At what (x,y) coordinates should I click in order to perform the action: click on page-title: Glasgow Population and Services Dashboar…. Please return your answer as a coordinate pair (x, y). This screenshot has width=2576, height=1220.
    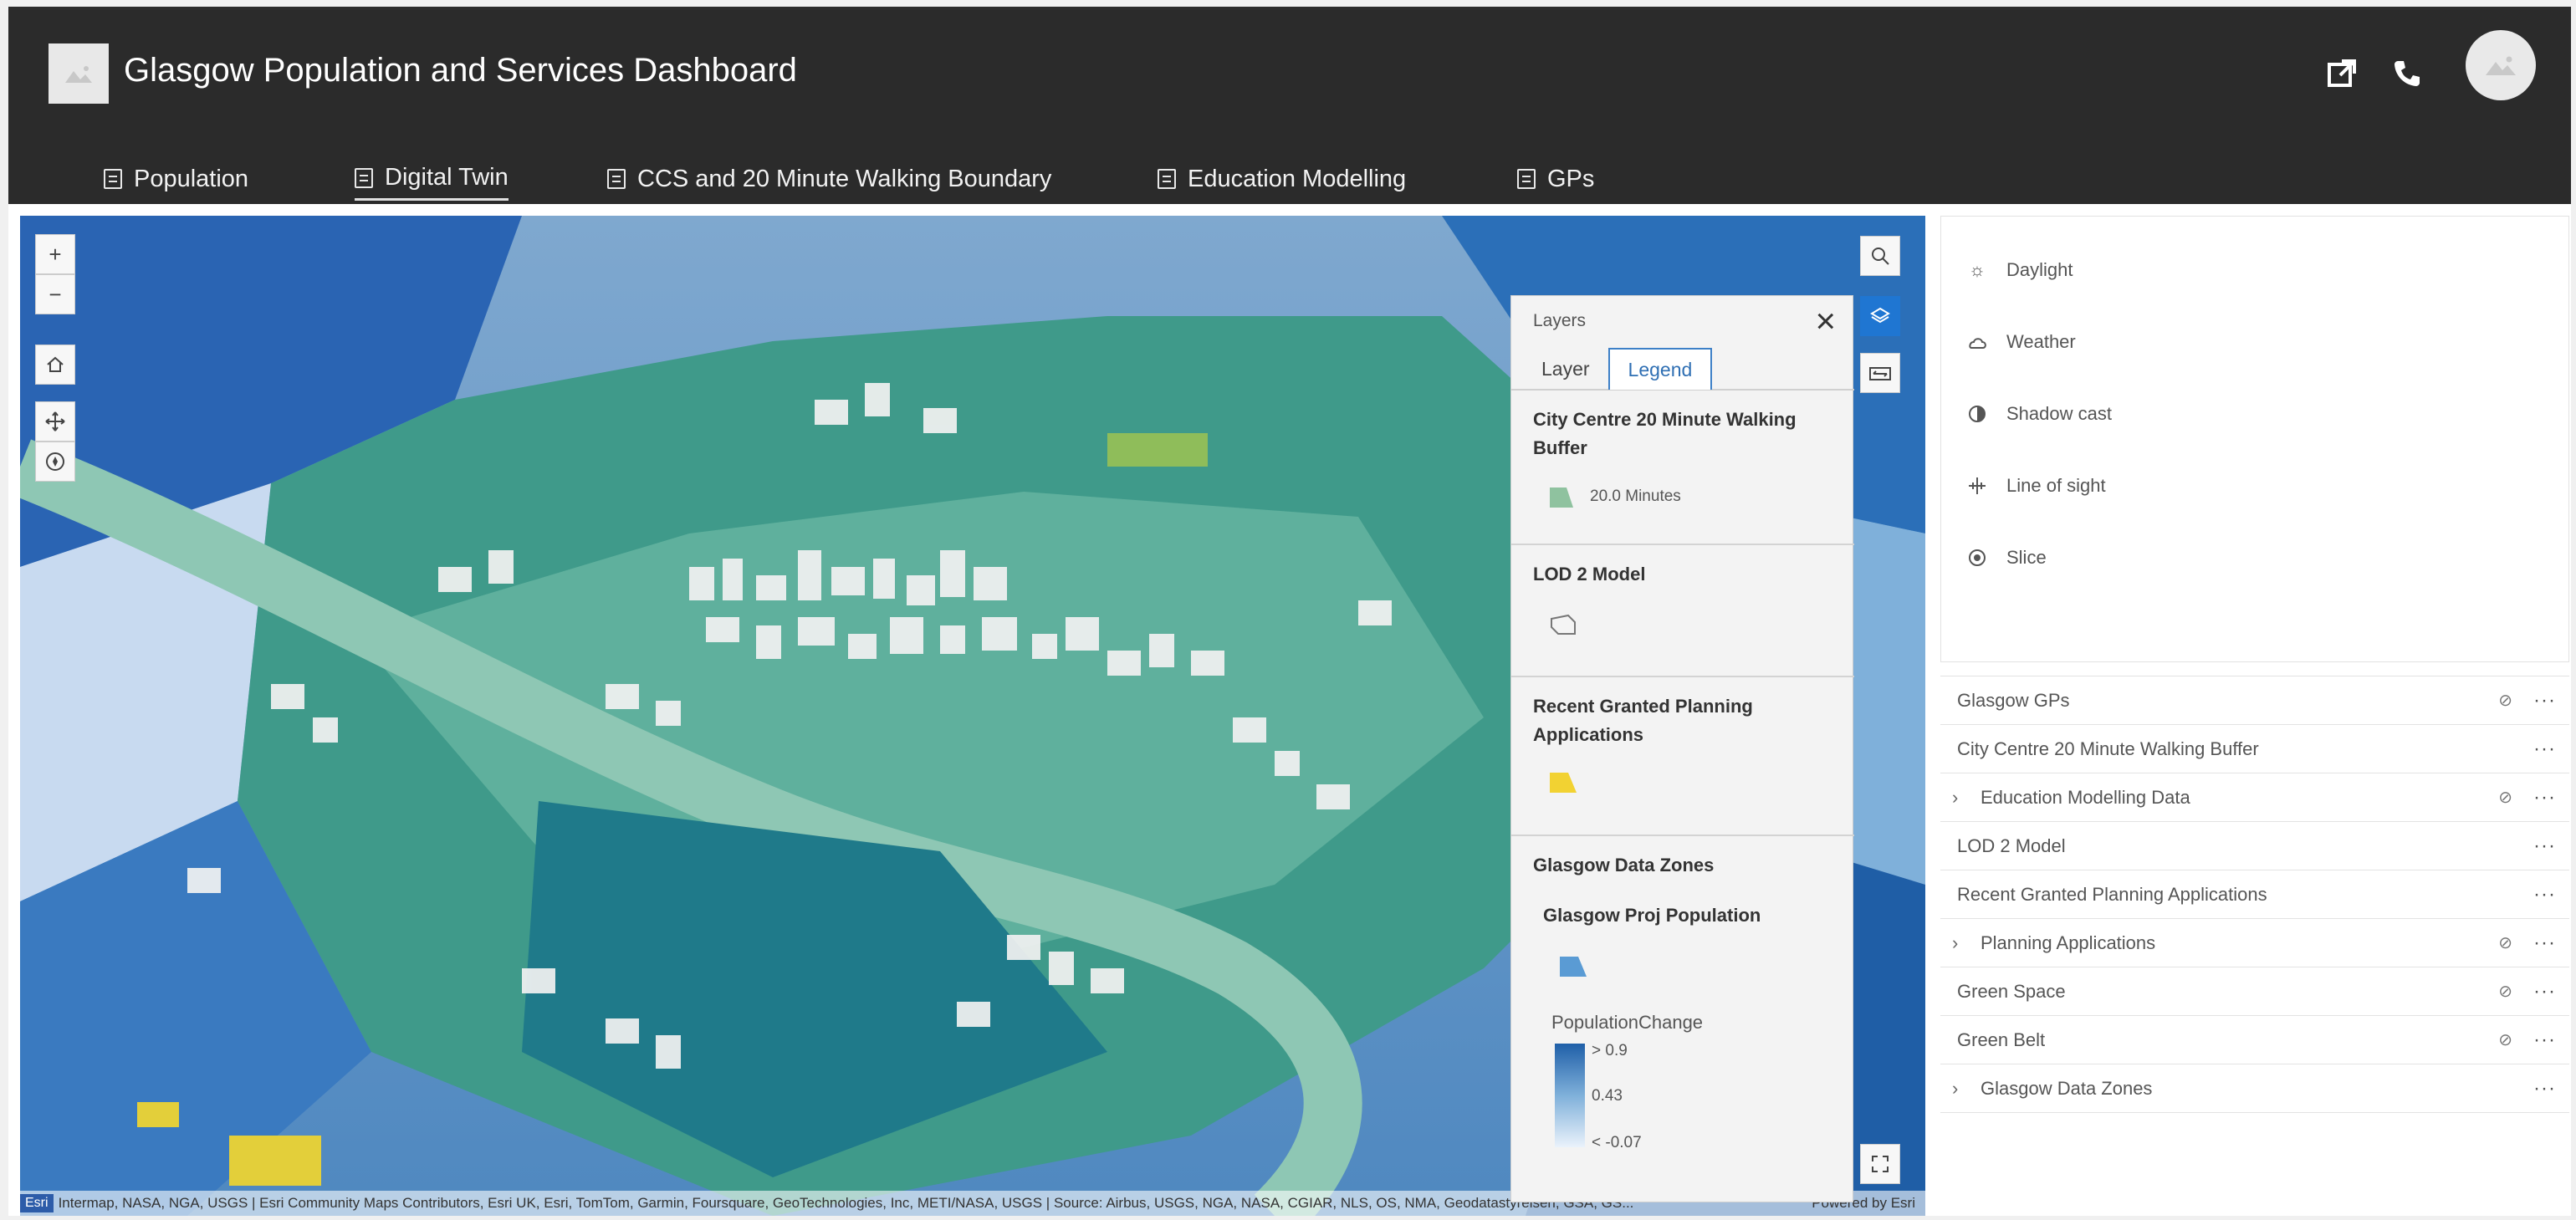
    Looking at the image, I should click on (460, 70).